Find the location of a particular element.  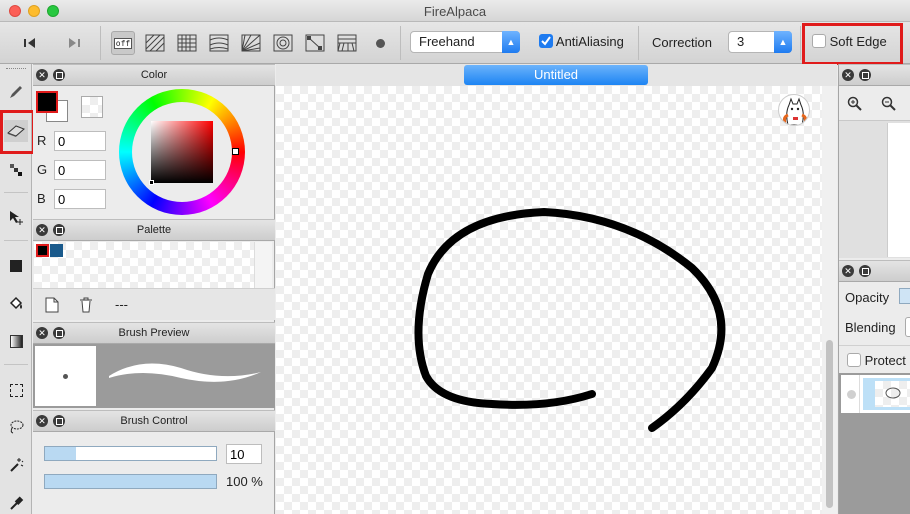

layer-list is located at coordinates (874, 443).